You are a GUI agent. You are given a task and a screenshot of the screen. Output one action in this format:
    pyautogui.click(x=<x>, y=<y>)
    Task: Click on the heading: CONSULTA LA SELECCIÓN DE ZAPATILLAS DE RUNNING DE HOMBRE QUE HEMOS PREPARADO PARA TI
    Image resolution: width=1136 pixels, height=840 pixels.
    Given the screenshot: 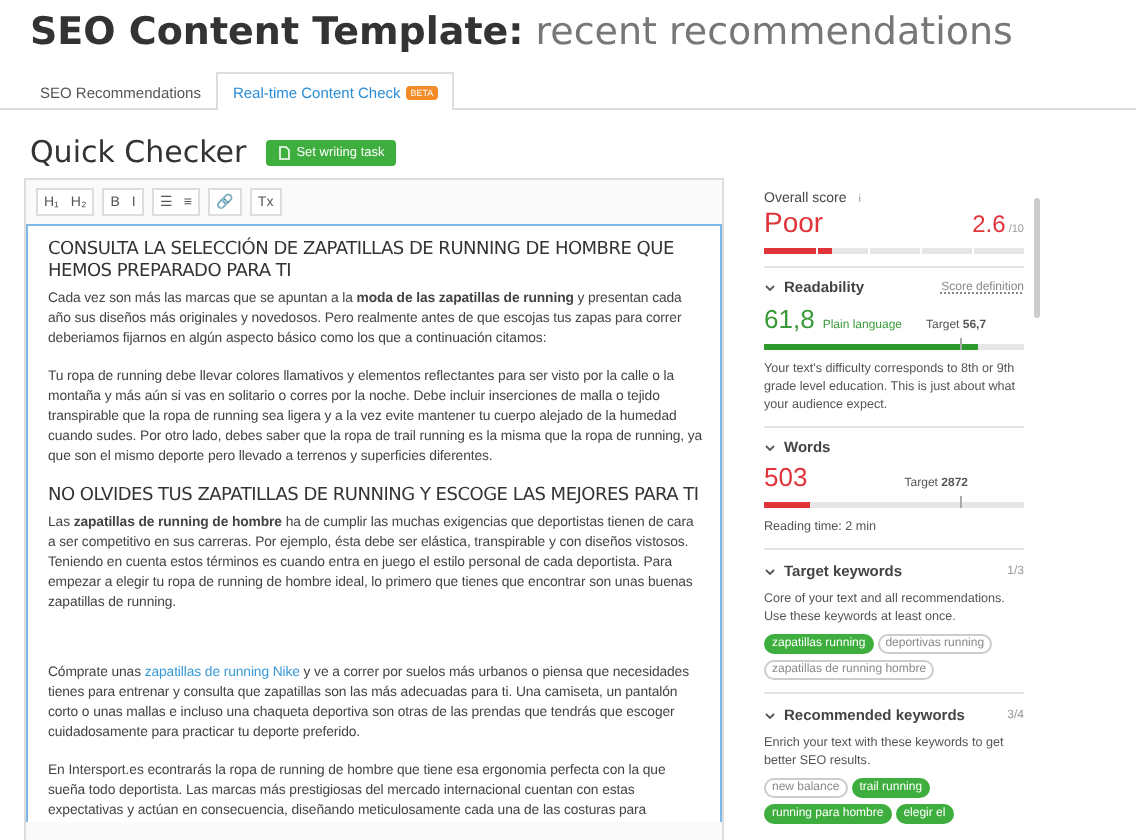 What is the action you would take?
    pyautogui.click(x=362, y=262)
    